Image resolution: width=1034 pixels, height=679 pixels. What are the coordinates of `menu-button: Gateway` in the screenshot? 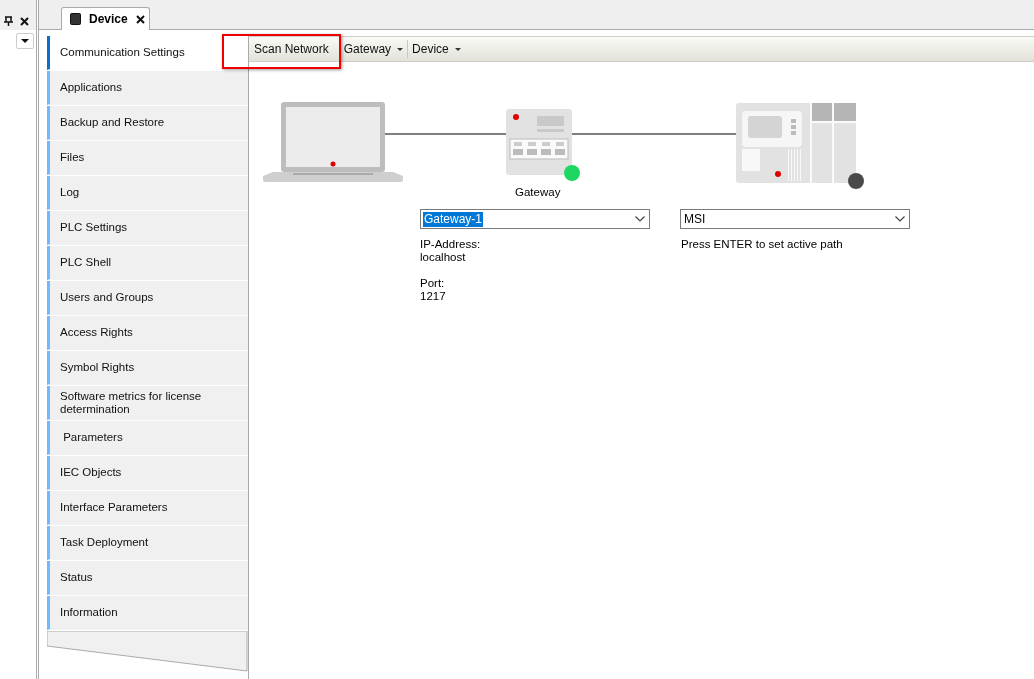 It's located at (373, 49).